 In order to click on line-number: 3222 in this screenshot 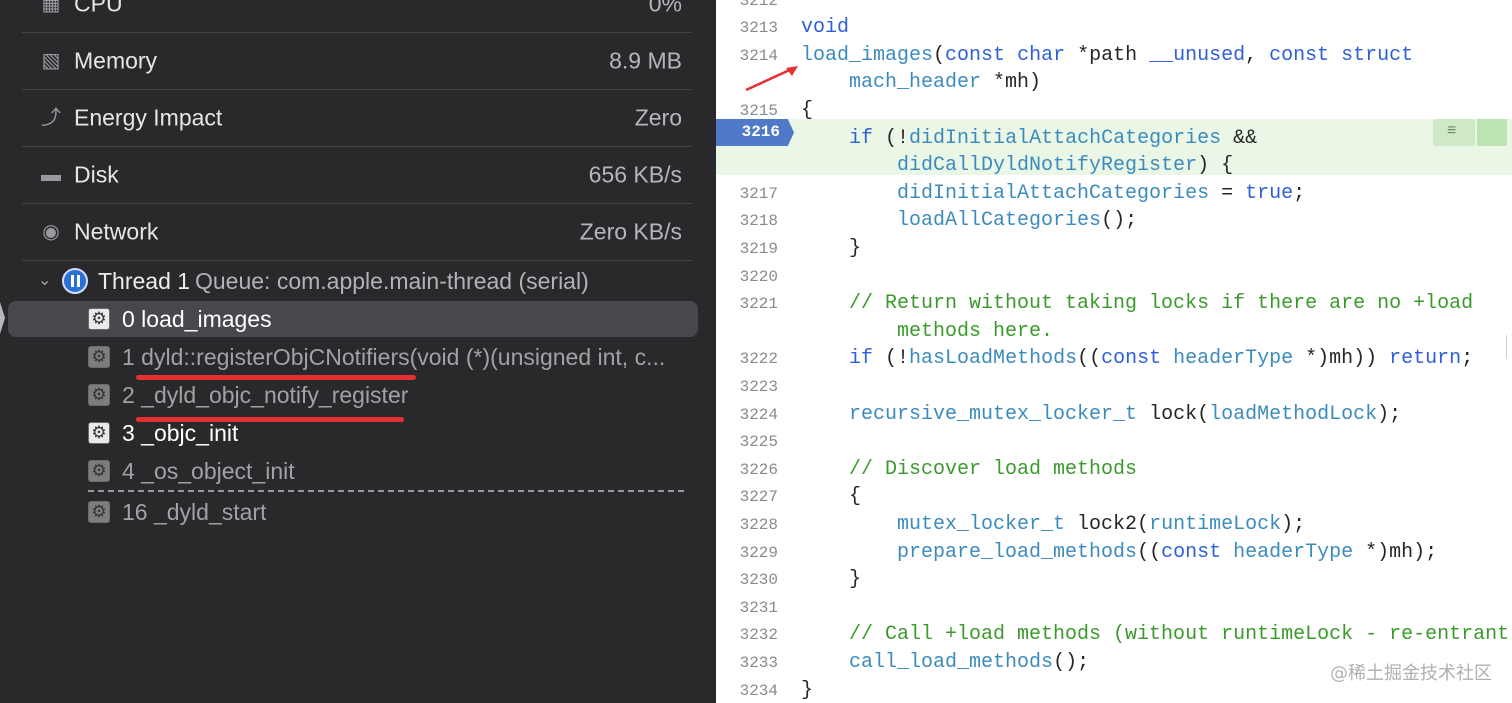, I will do `click(747, 359)`.